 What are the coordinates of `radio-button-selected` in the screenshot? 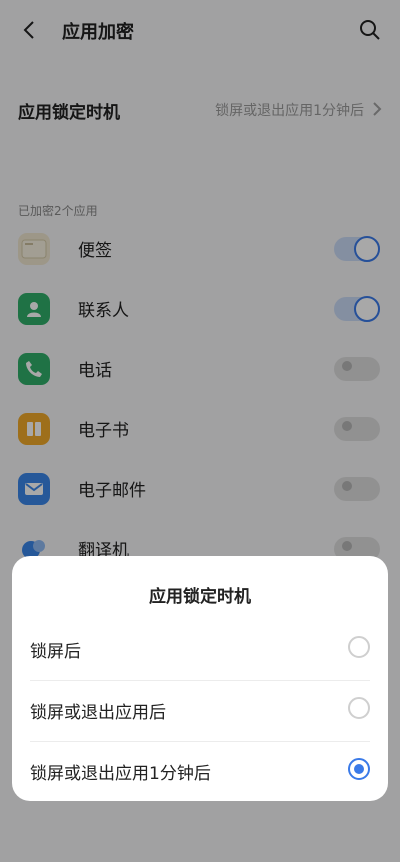 It's located at (359, 769).